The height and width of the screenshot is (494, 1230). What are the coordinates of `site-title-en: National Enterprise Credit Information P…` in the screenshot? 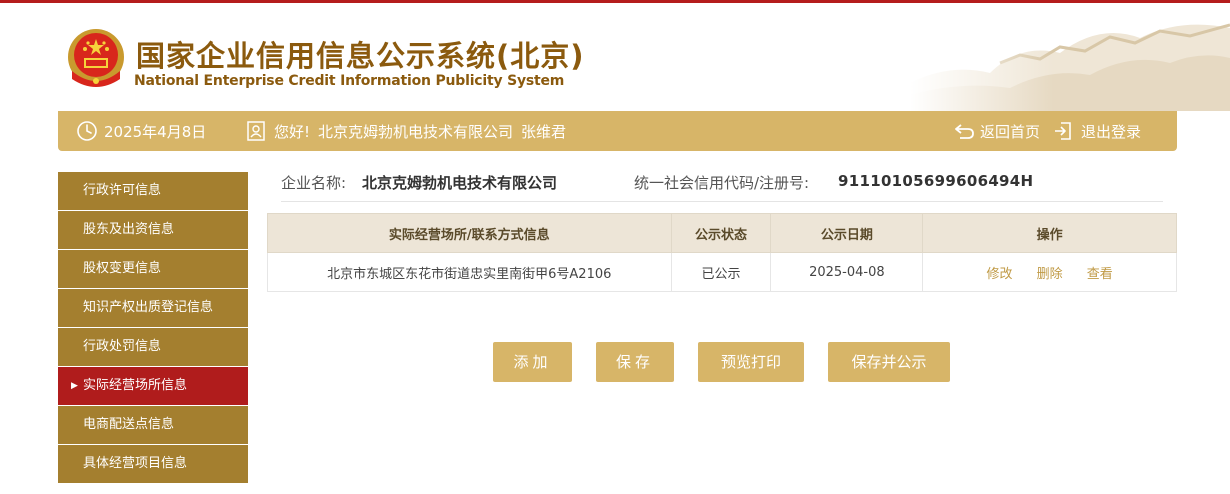 It's located at (349, 81).